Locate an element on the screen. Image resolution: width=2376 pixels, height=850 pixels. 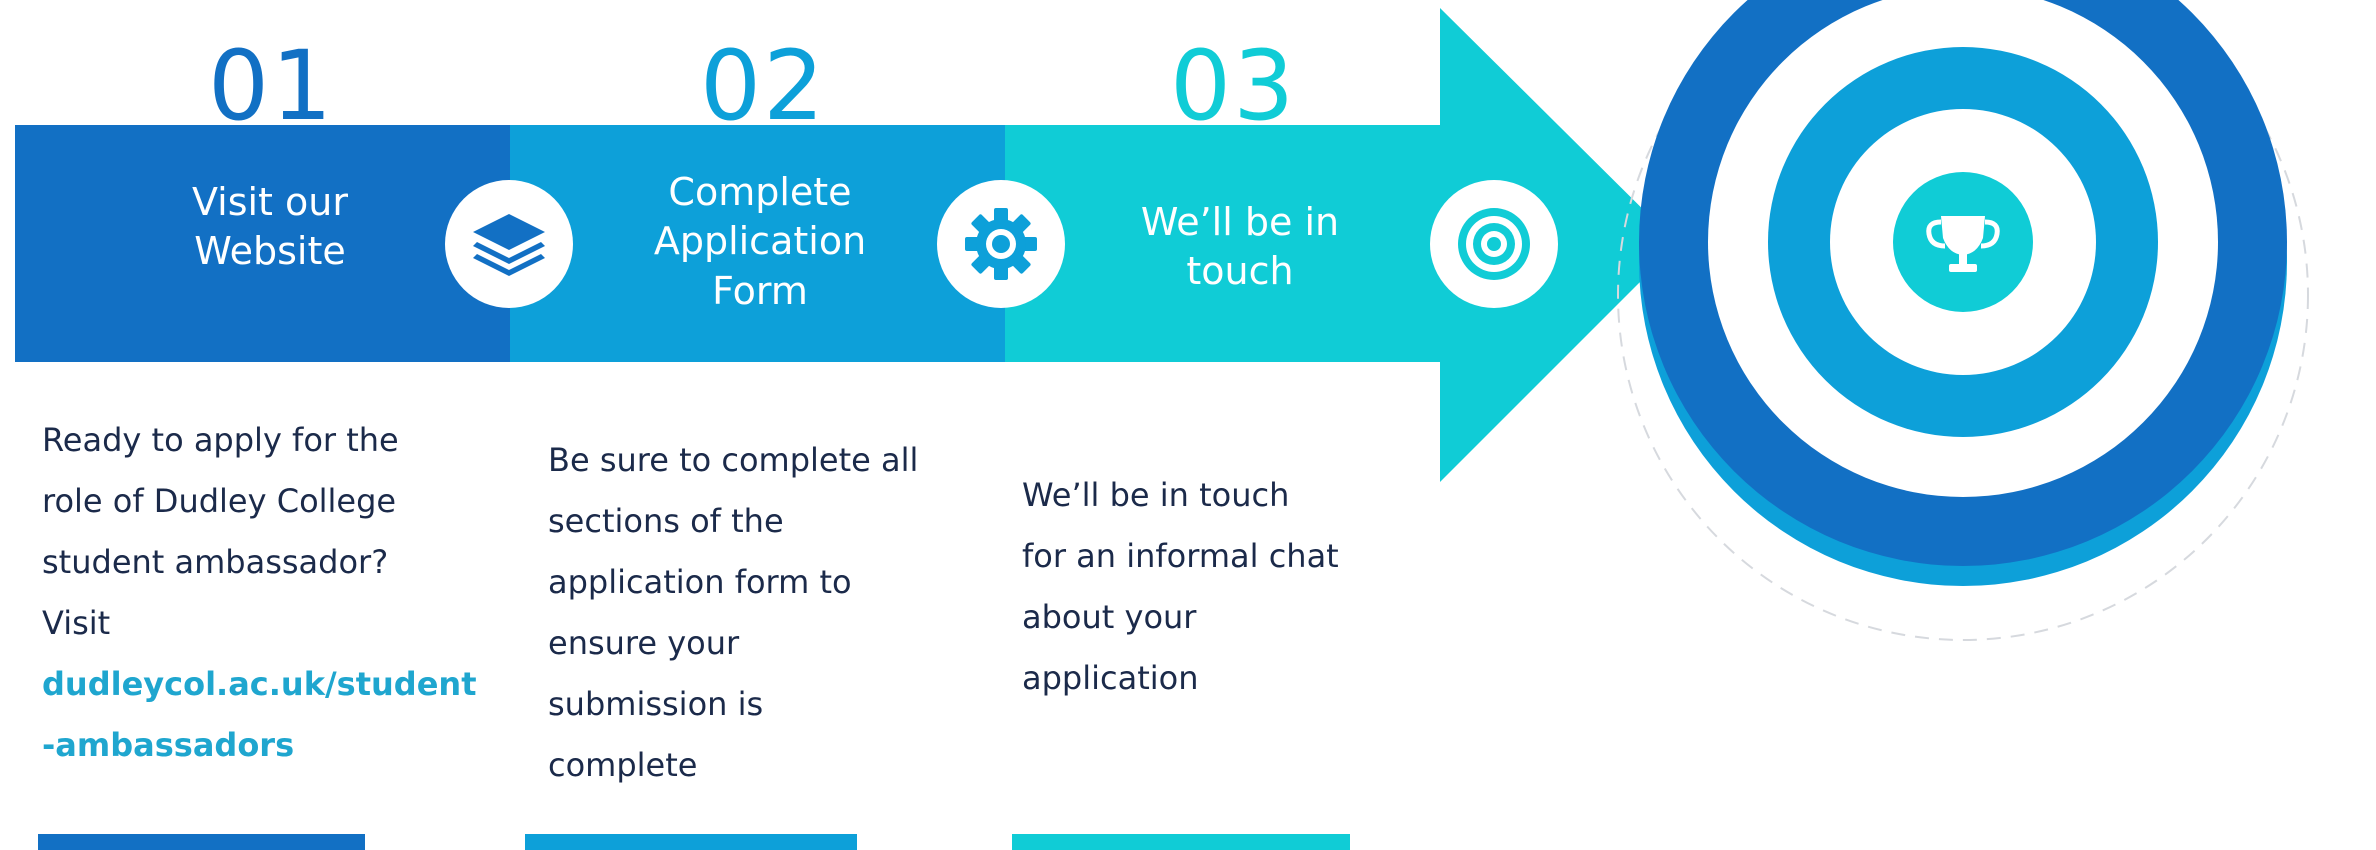
step-3-desc-line-3: about your is located at coordinates (1109, 617).